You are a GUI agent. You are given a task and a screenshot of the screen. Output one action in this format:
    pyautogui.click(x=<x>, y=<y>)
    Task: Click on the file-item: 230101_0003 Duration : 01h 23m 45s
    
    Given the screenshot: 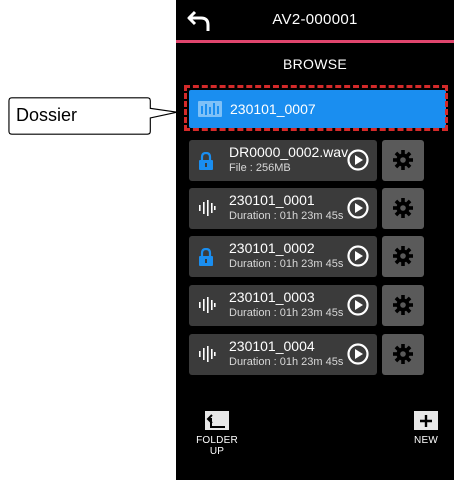 What is the action you would take?
    pyautogui.click(x=283, y=305)
    